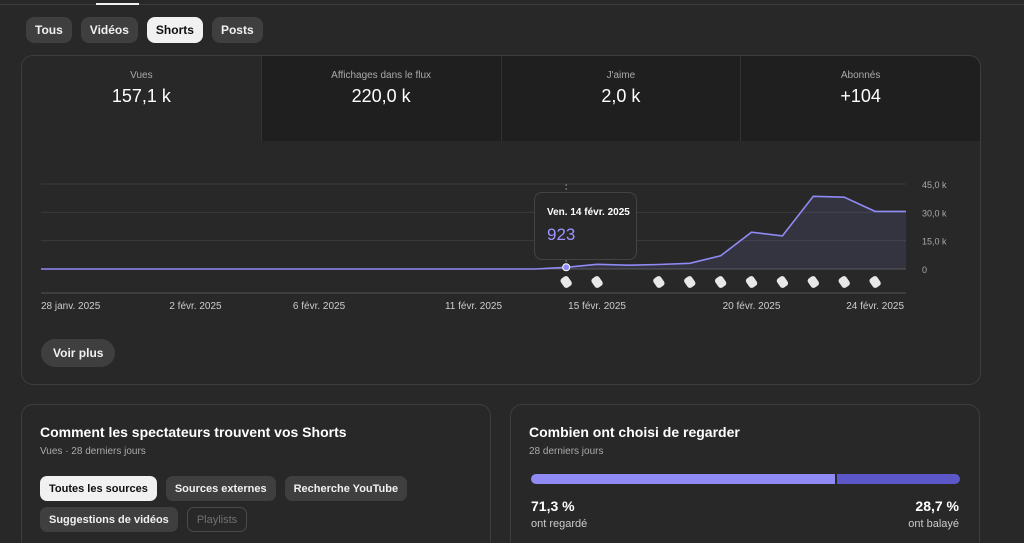 This screenshot has width=1024, height=543. I want to click on content-type-tabs: Tous Vidéos Shorts Posts, so click(144, 30).